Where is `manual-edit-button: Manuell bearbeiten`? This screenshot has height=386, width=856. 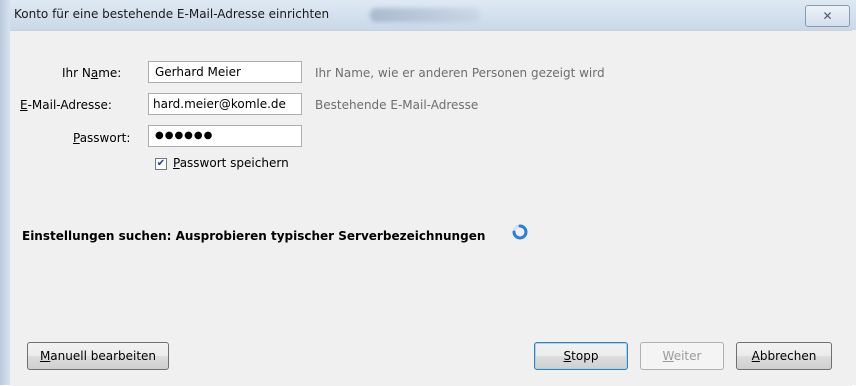 manual-edit-button: Manuell bearbeiten is located at coordinates (98, 356).